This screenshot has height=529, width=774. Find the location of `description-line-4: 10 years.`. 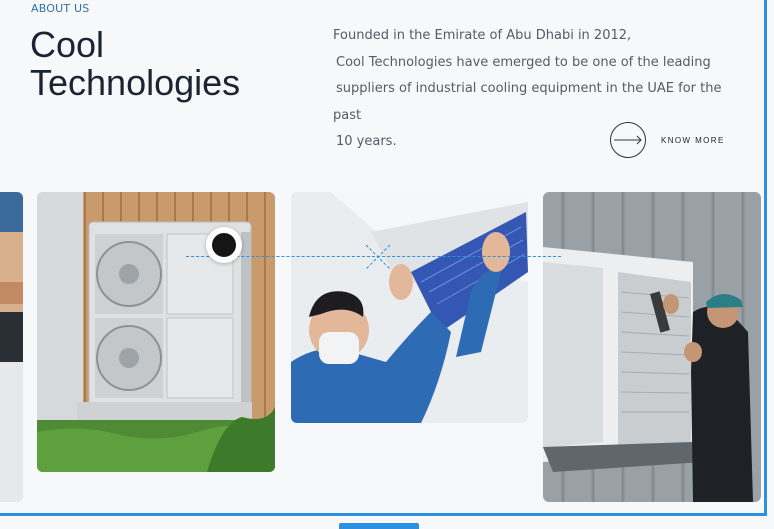

description-line-4: 10 years. is located at coordinates (366, 141).